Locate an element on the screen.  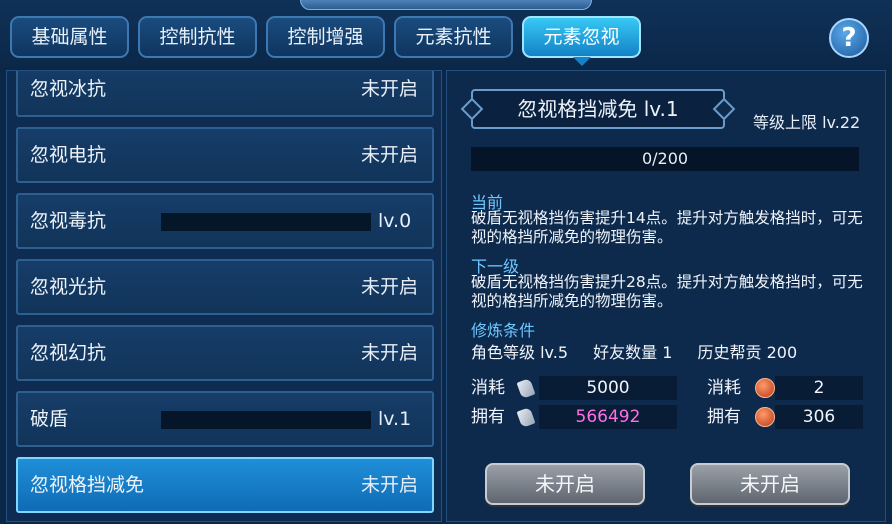
conditions-heading: 修炼条件 is located at coordinates (503, 330).